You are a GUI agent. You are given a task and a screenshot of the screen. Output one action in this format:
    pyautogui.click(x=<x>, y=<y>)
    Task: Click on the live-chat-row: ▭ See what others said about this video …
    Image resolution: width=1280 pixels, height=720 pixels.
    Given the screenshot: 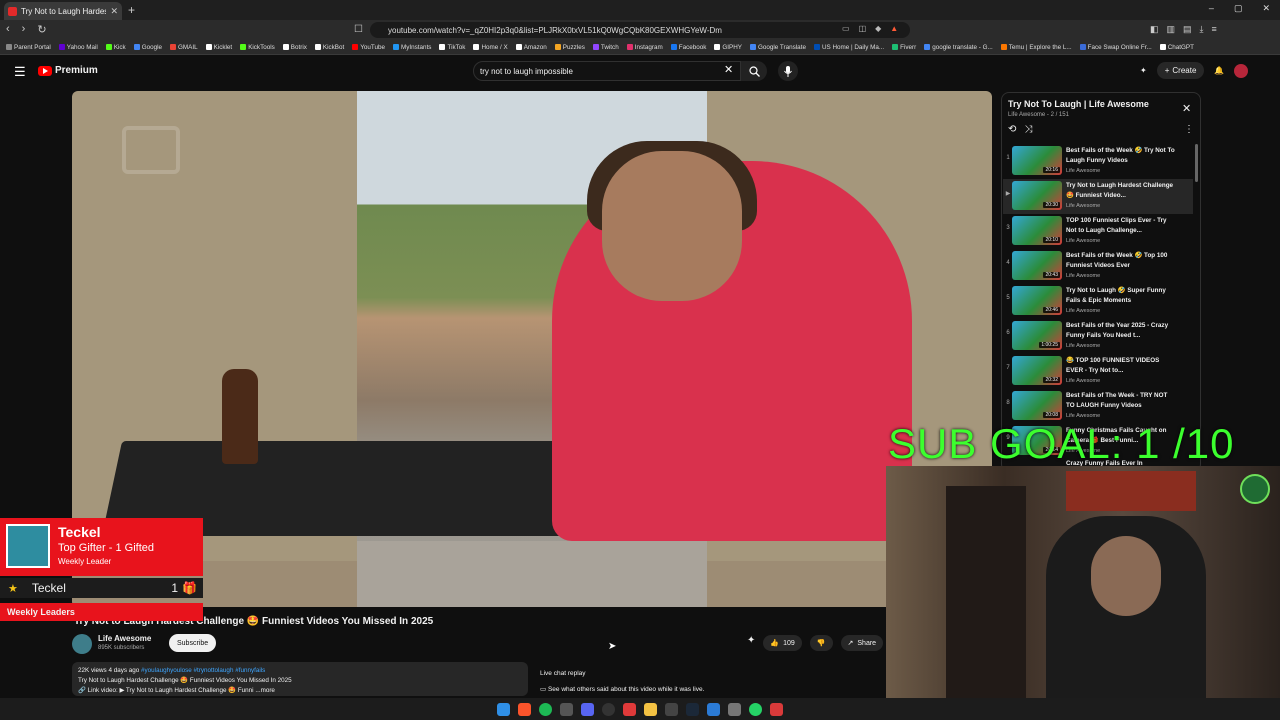 What is the action you would take?
    pyautogui.click(x=709, y=690)
    